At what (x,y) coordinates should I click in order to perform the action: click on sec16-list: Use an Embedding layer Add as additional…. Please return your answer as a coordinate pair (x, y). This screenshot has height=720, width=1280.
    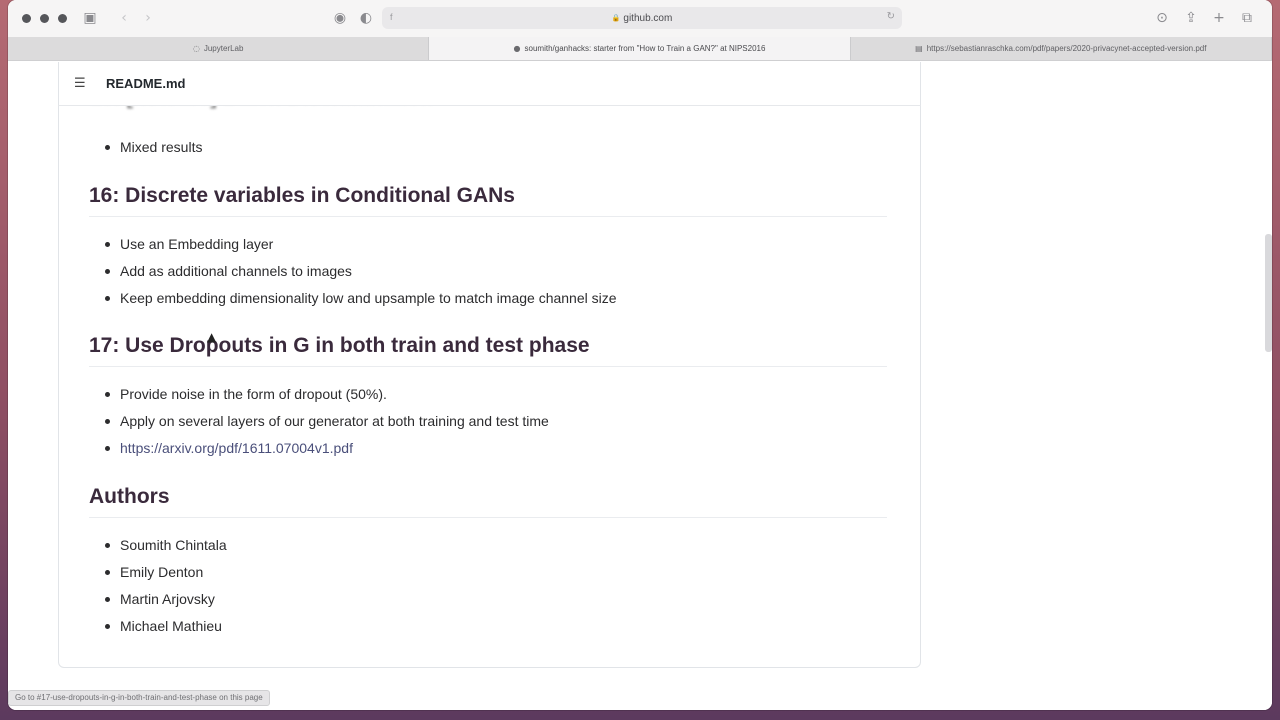
    Looking at the image, I should click on (353, 274).